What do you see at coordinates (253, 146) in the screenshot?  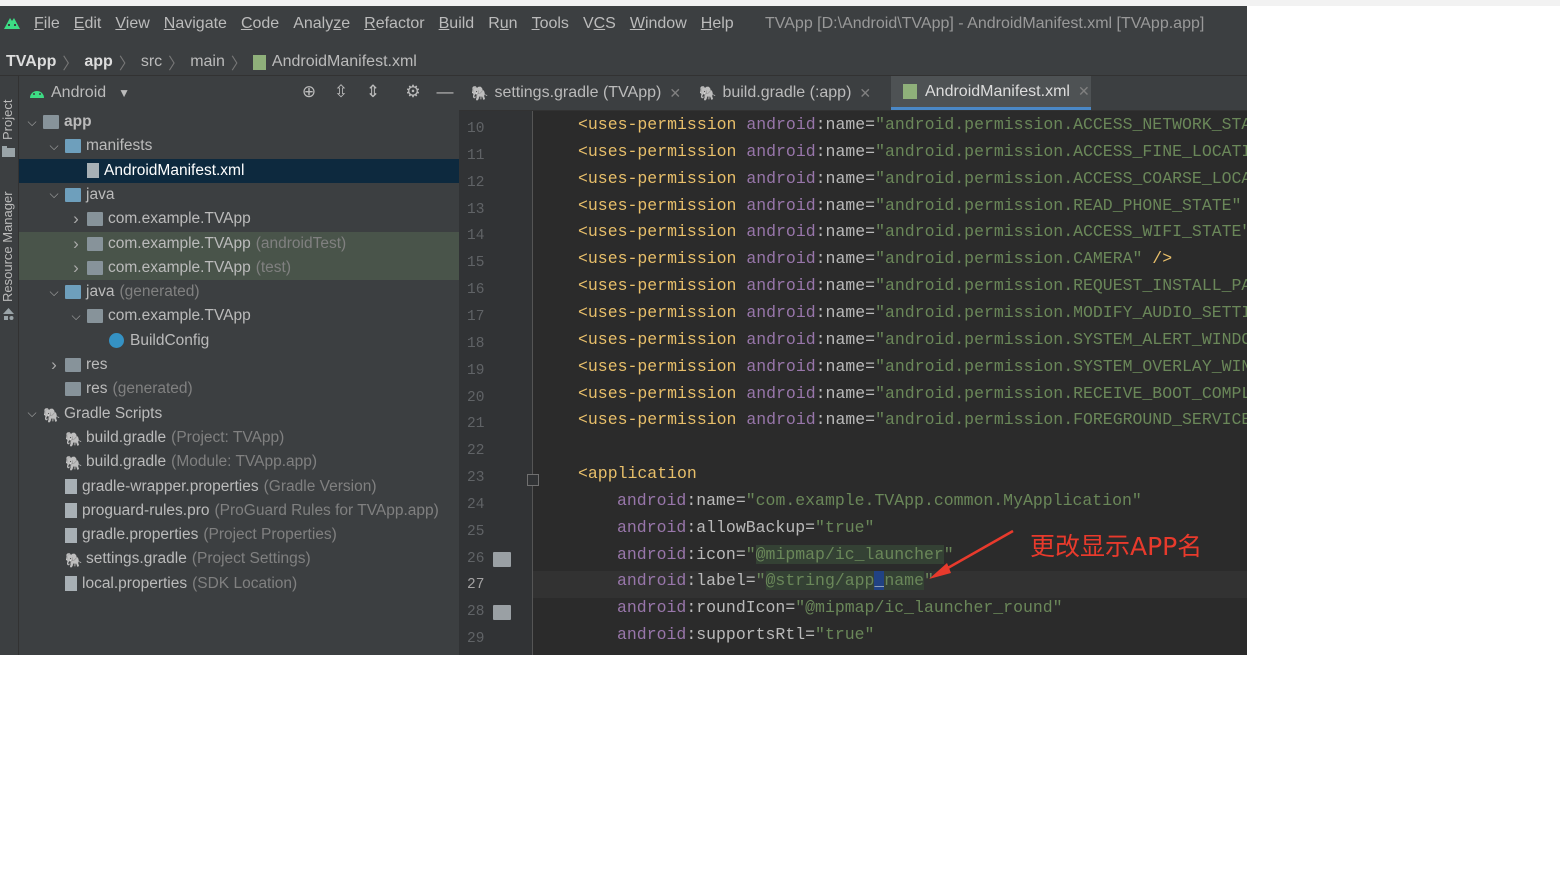 I see `tree-item: ⌵ manifests` at bounding box center [253, 146].